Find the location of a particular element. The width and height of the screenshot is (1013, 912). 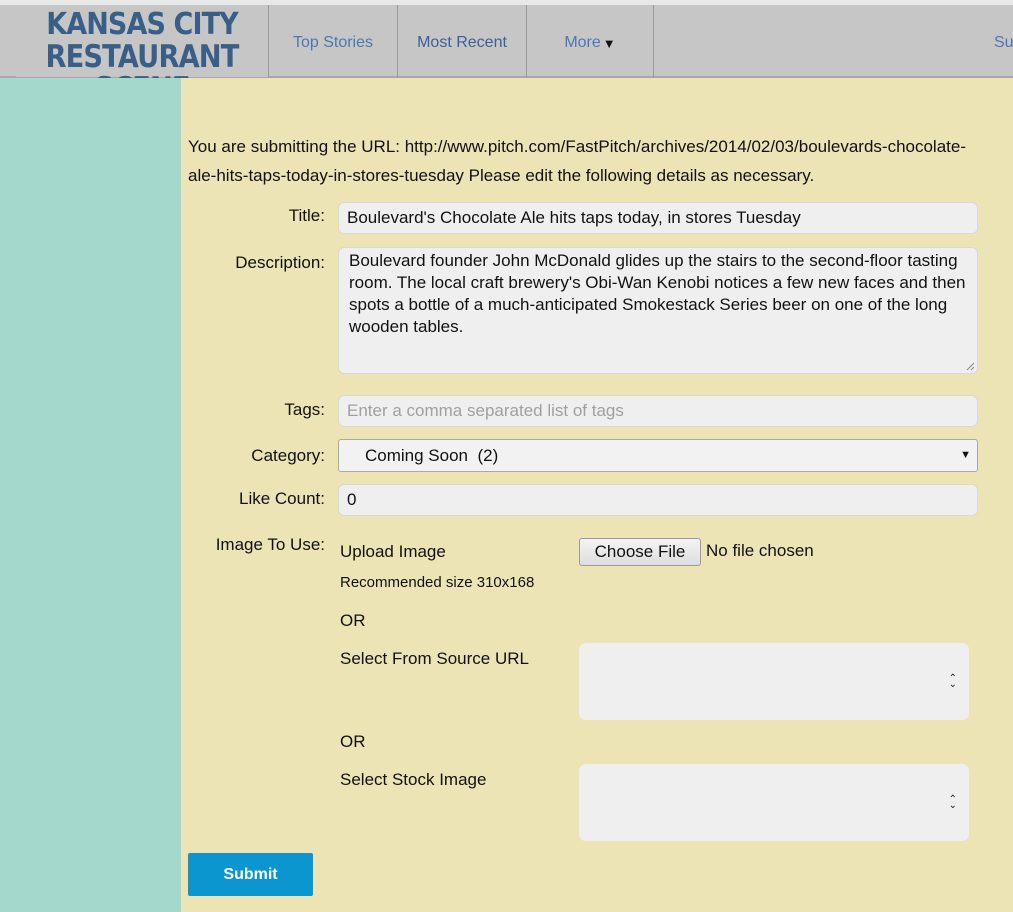

category-value: Coming Soon (2) is located at coordinates (432, 455).